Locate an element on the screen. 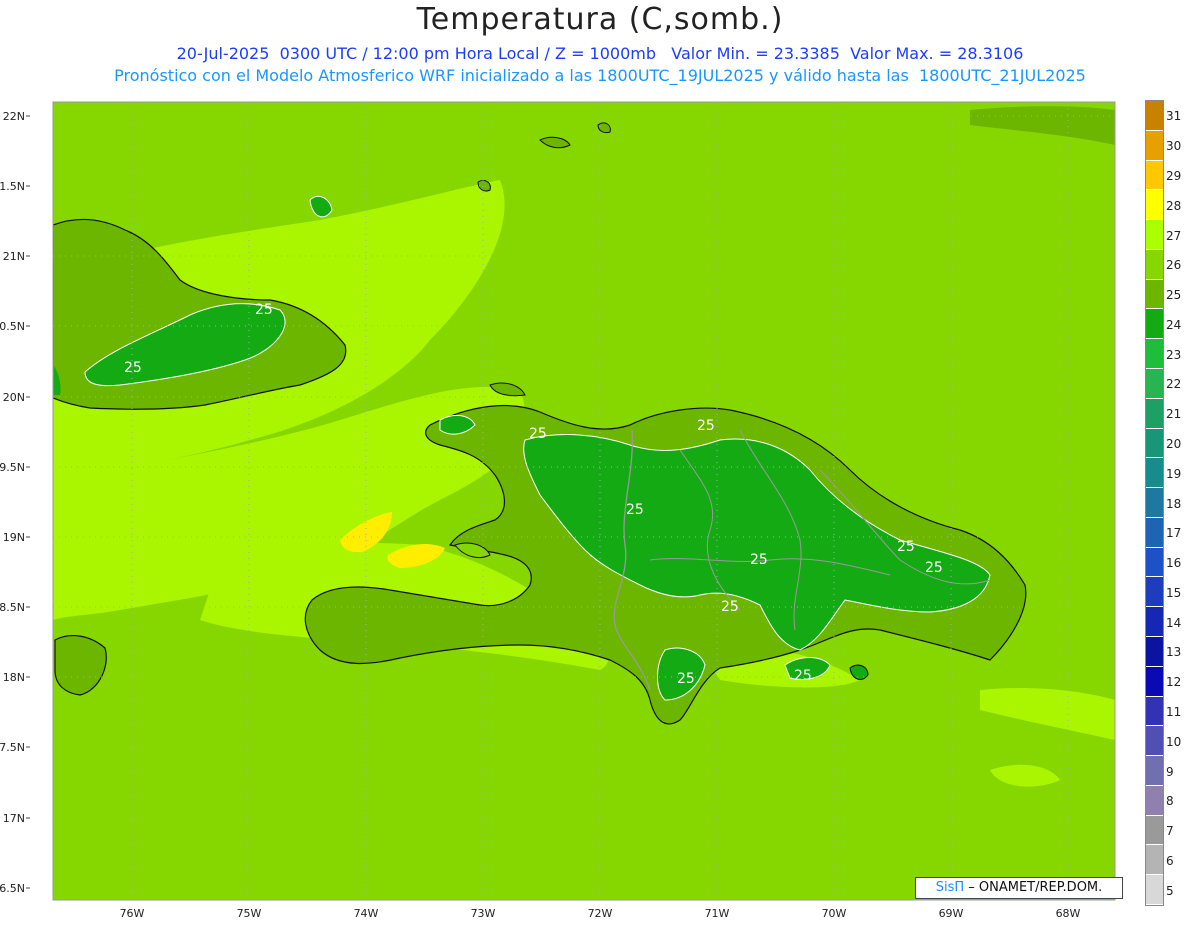  color-legend is located at coordinates (1154, 503).